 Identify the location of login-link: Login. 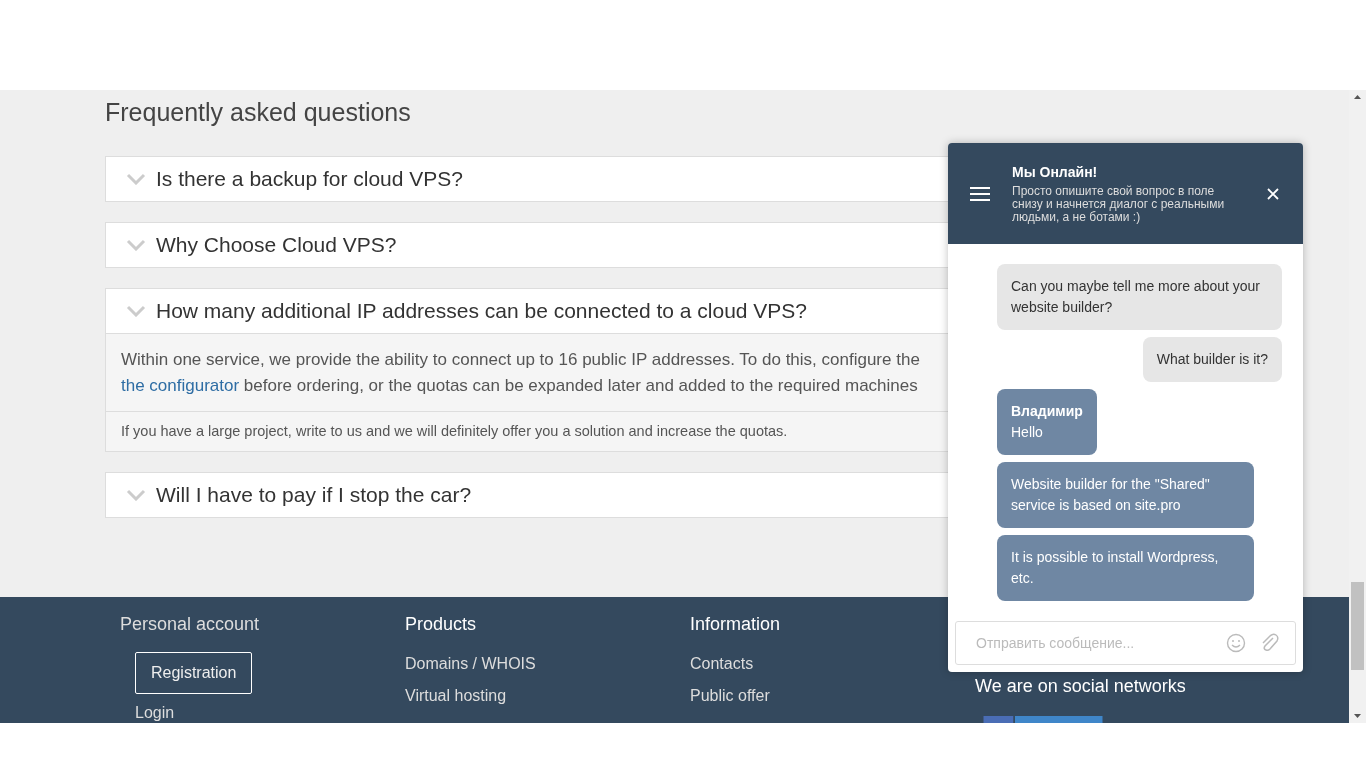
(155, 713).